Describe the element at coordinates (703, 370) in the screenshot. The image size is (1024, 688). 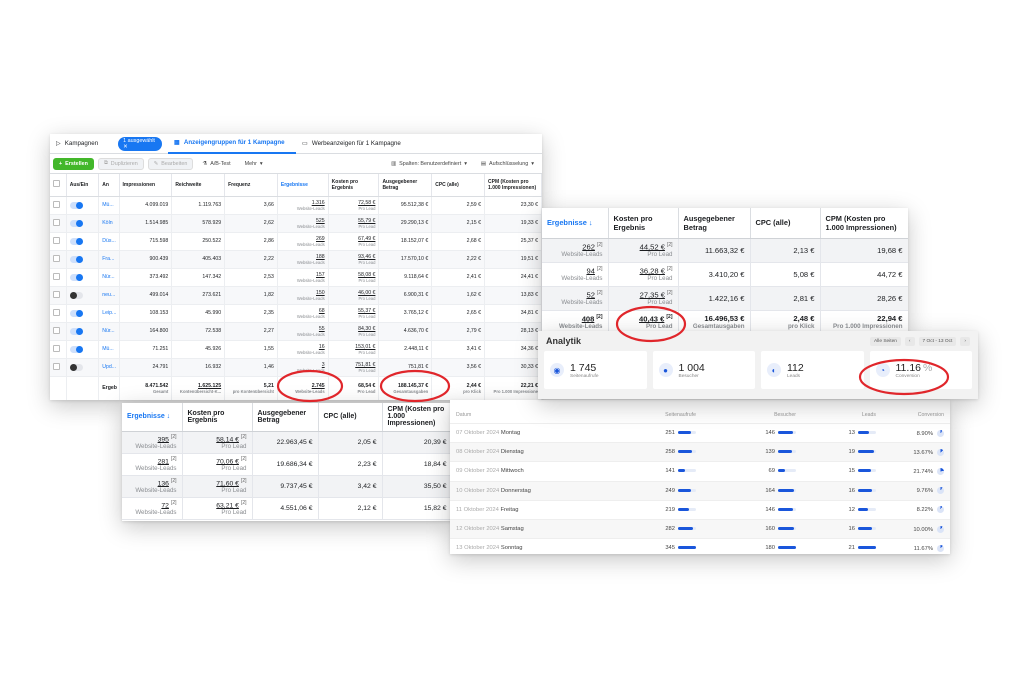
I see `stat-card-besucher: ● 1 004 Besucher` at that location.